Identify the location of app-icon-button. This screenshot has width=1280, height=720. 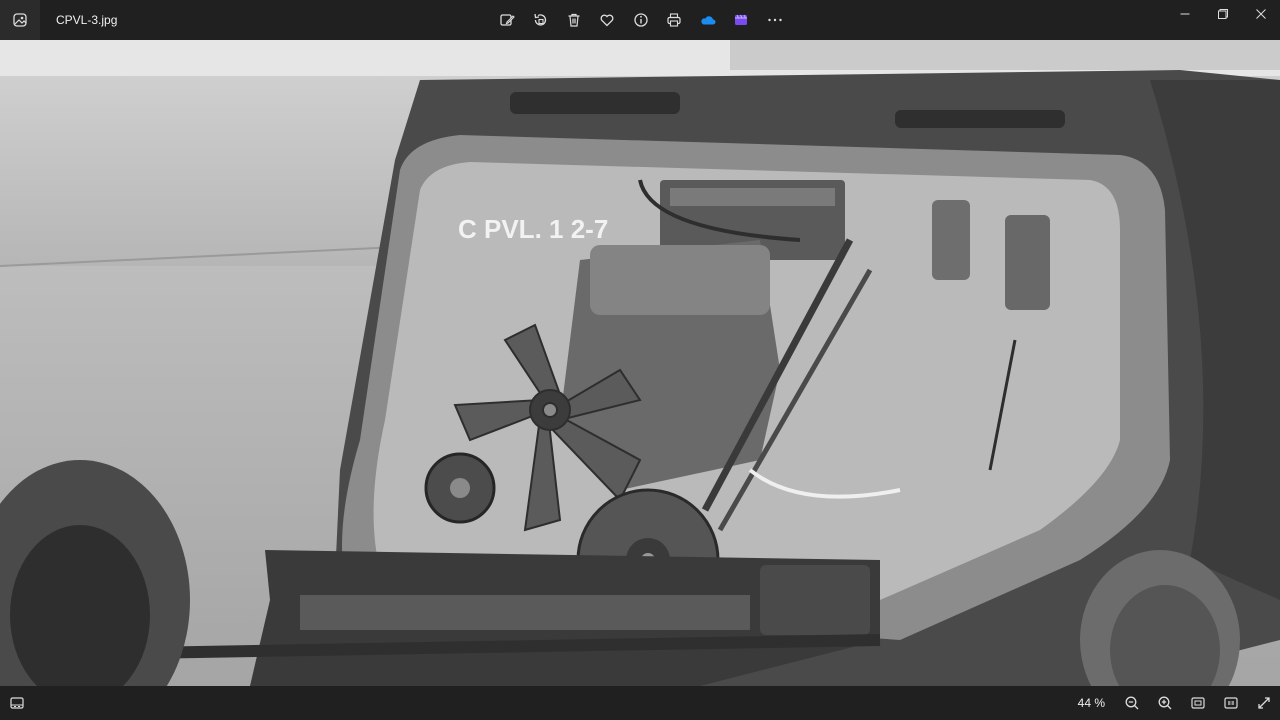
(20, 20).